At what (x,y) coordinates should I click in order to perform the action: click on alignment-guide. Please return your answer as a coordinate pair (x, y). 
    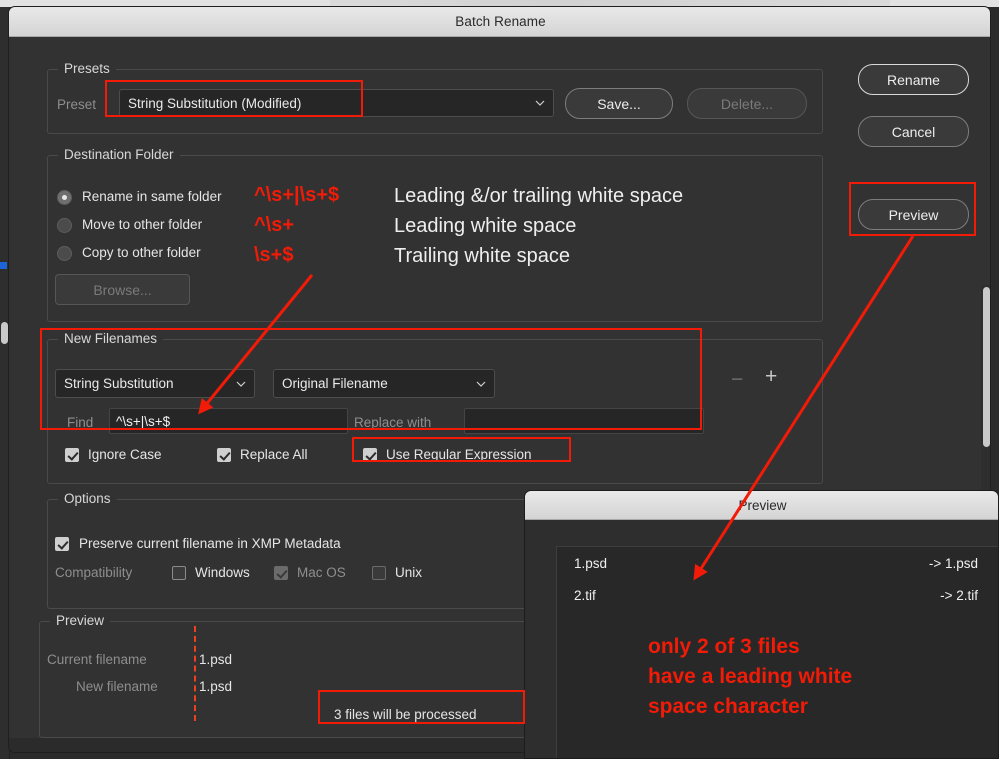
    Looking at the image, I should click on (195, 673).